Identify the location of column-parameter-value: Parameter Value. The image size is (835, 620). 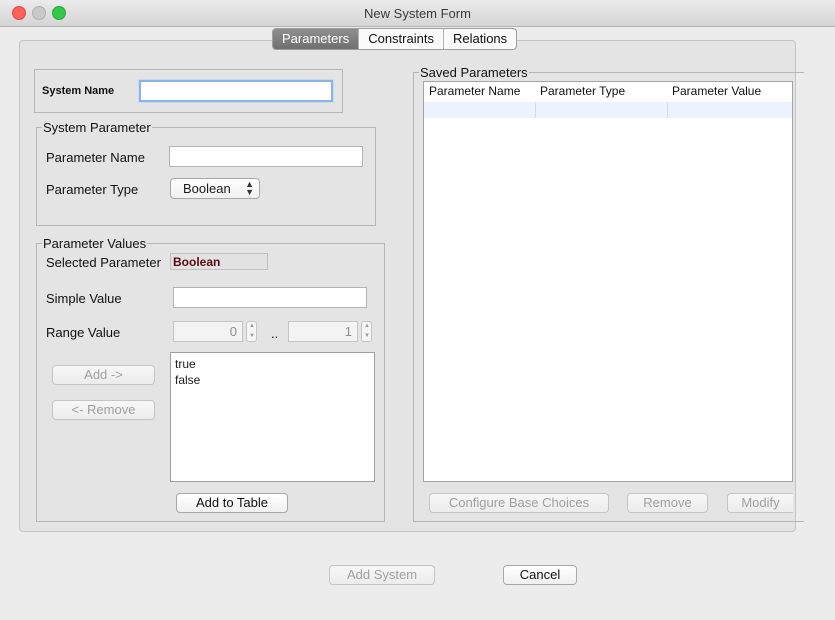
(716, 91).